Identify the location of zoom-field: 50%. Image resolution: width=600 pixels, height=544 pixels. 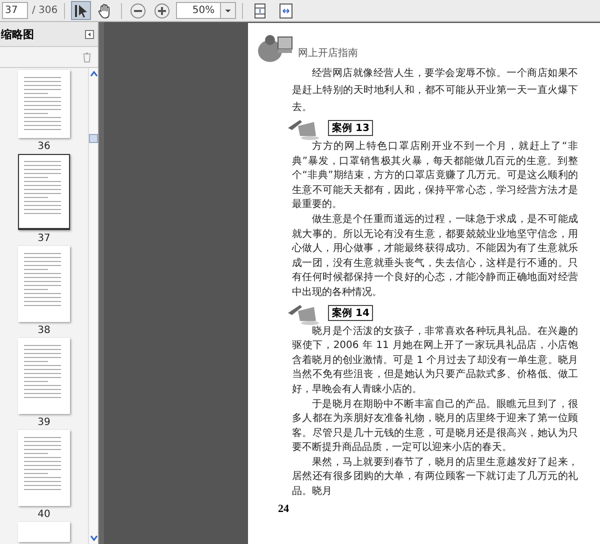
(206, 10).